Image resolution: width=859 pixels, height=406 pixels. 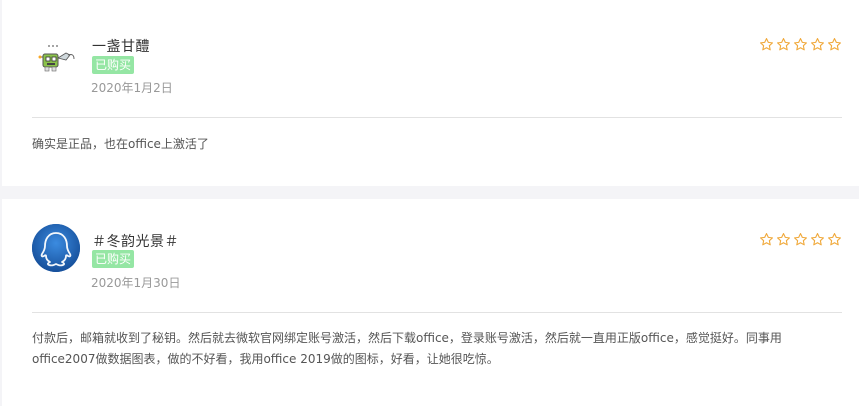 What do you see at coordinates (120, 144) in the screenshot?
I see `review-comment: 确实是正品，也在office上激活了` at bounding box center [120, 144].